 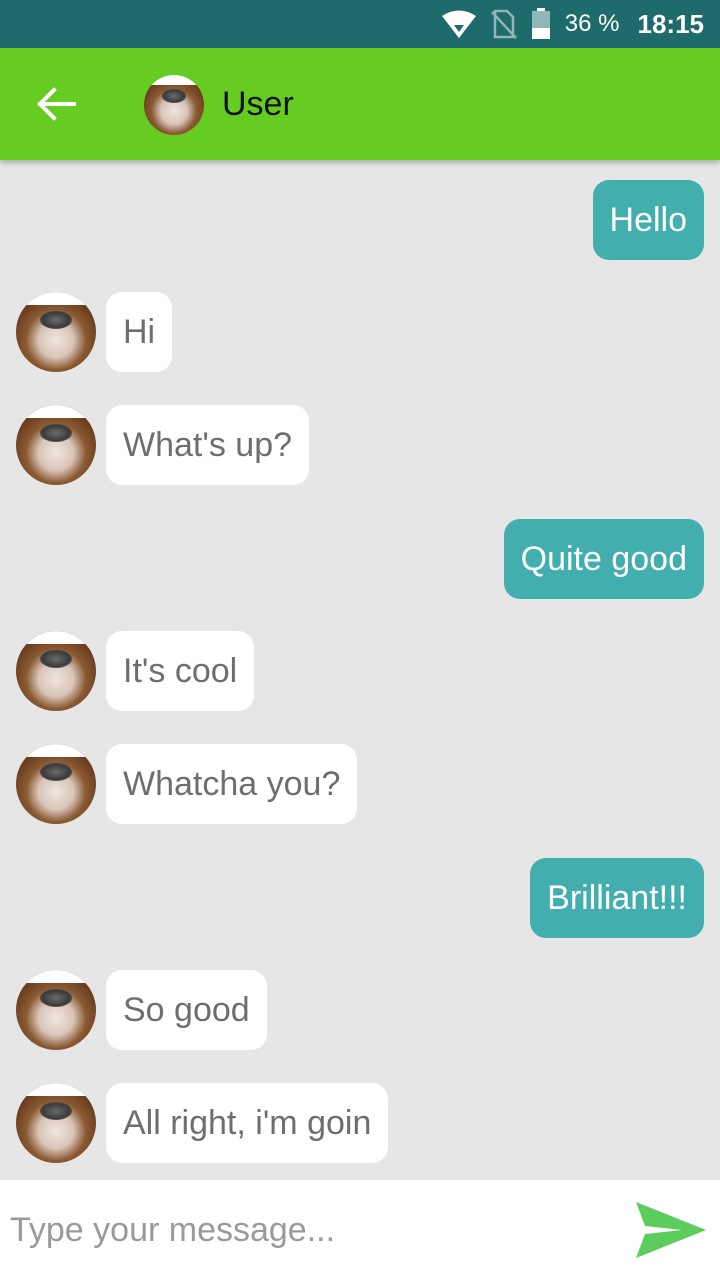 I want to click on send-button, so click(x=671, y=1230).